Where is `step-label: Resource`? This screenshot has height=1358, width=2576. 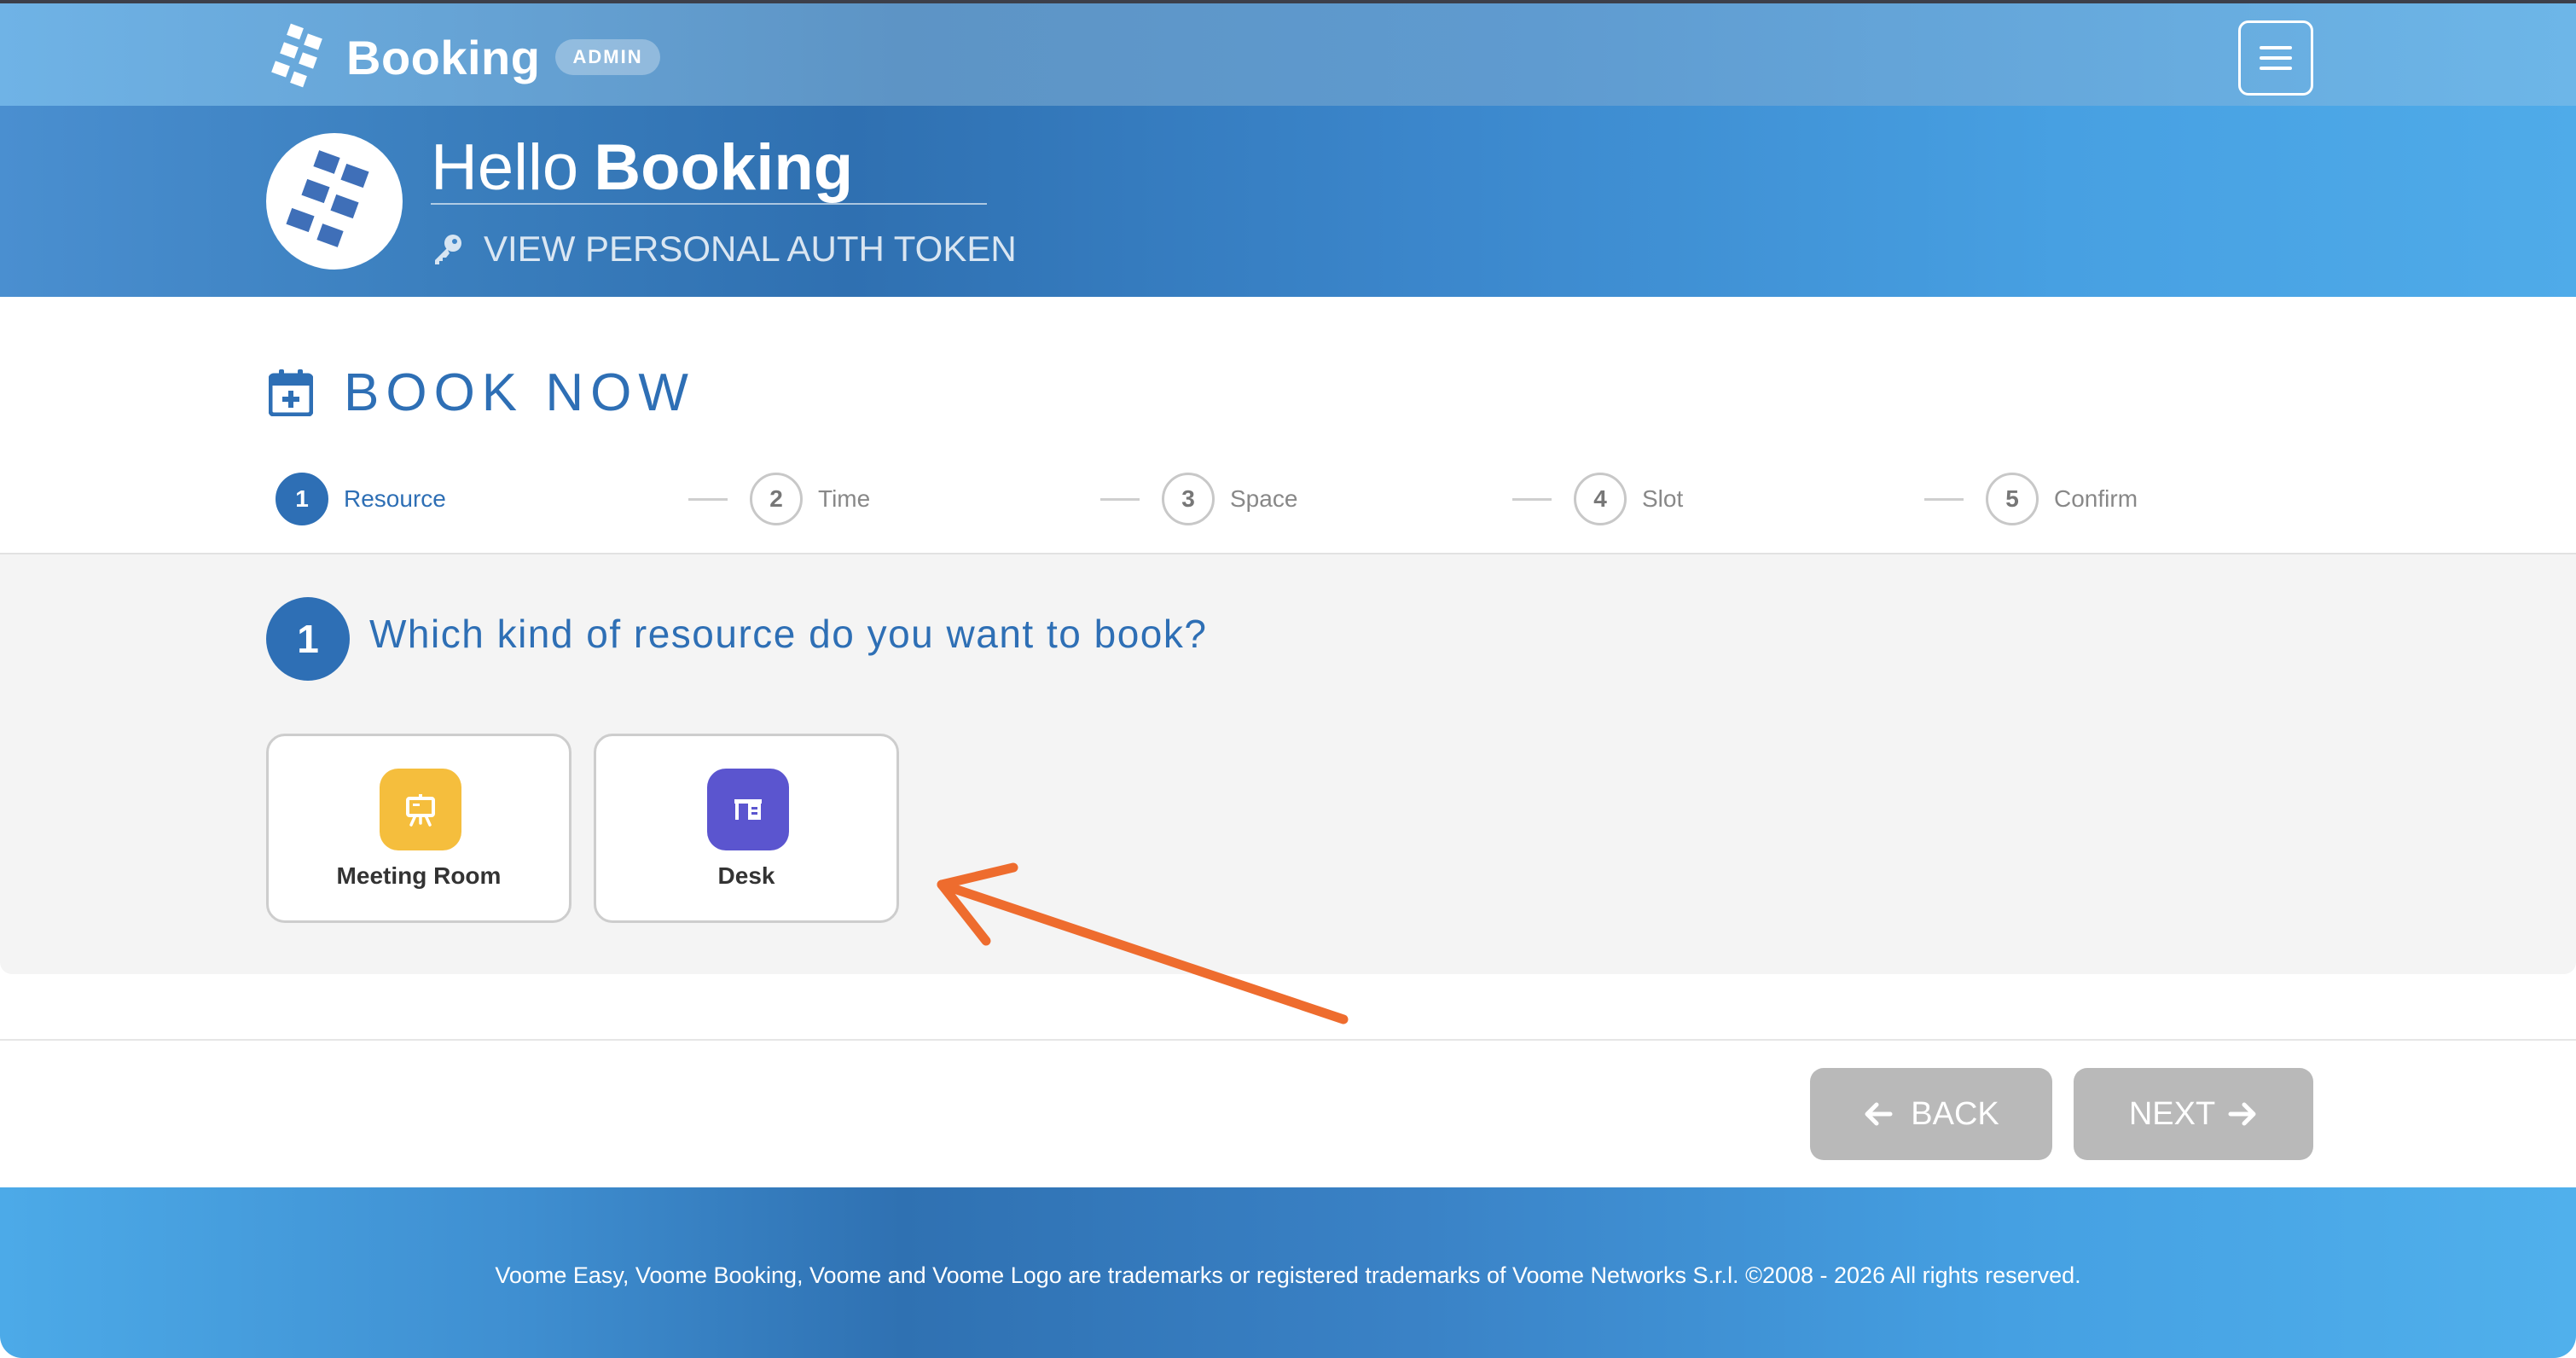 step-label: Resource is located at coordinates (395, 498).